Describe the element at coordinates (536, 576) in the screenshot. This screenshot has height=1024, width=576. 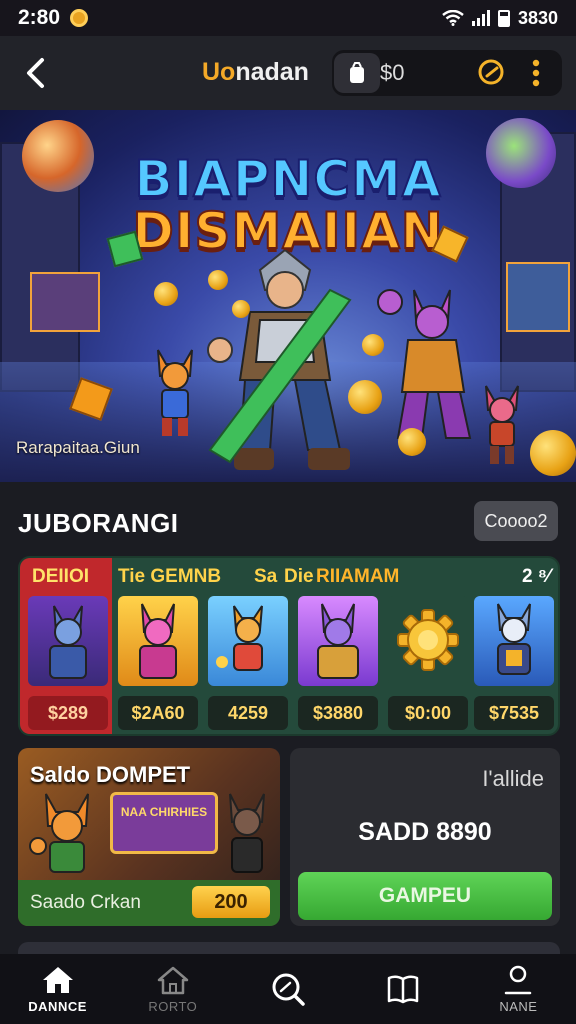
I see `strip-label: 2 ⁸⁄` at that location.